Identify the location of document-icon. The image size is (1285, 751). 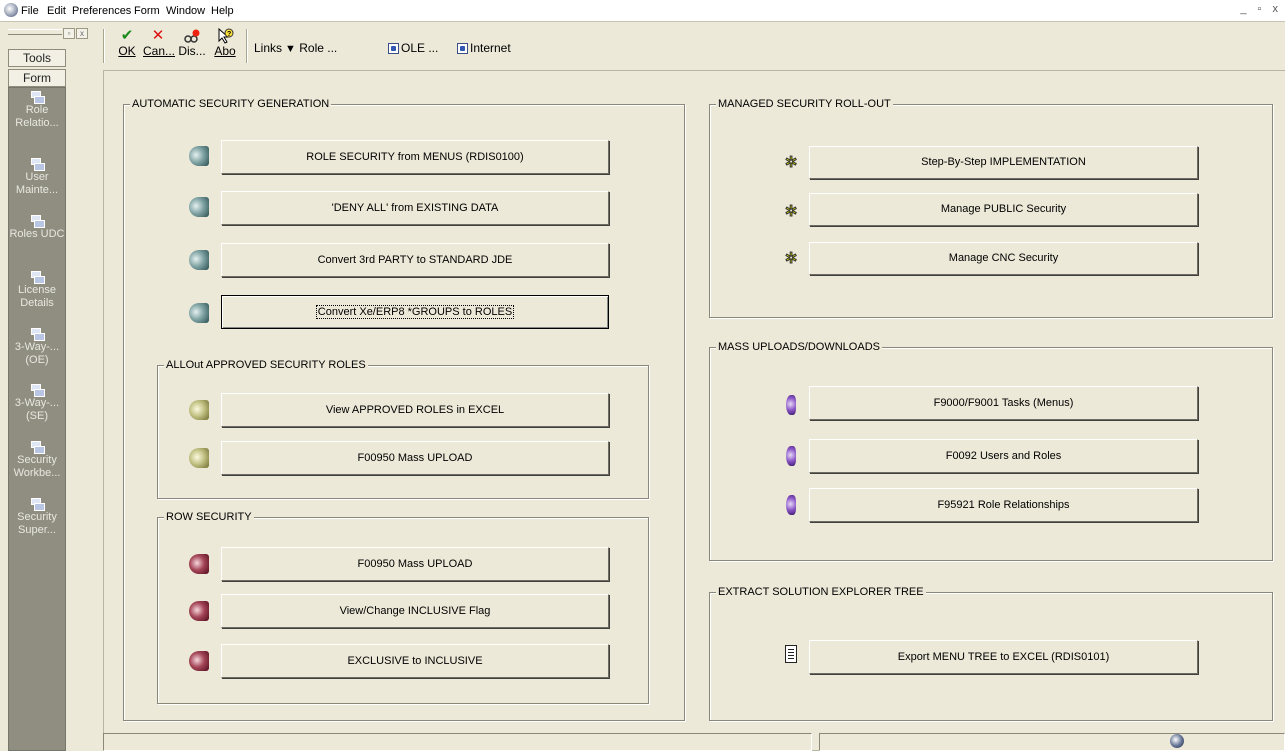
(791, 654).